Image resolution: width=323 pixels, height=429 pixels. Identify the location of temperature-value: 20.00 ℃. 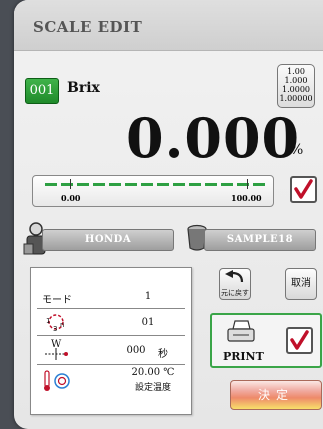
(153, 372).